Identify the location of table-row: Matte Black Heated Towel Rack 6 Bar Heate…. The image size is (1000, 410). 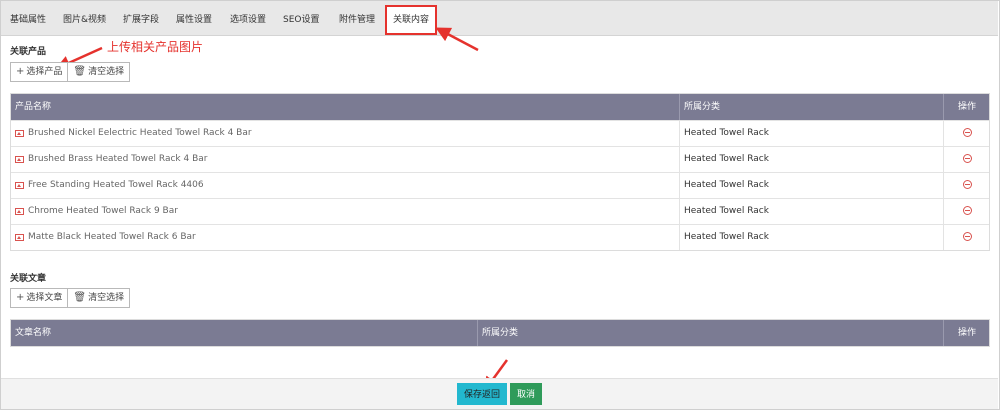
(500, 237).